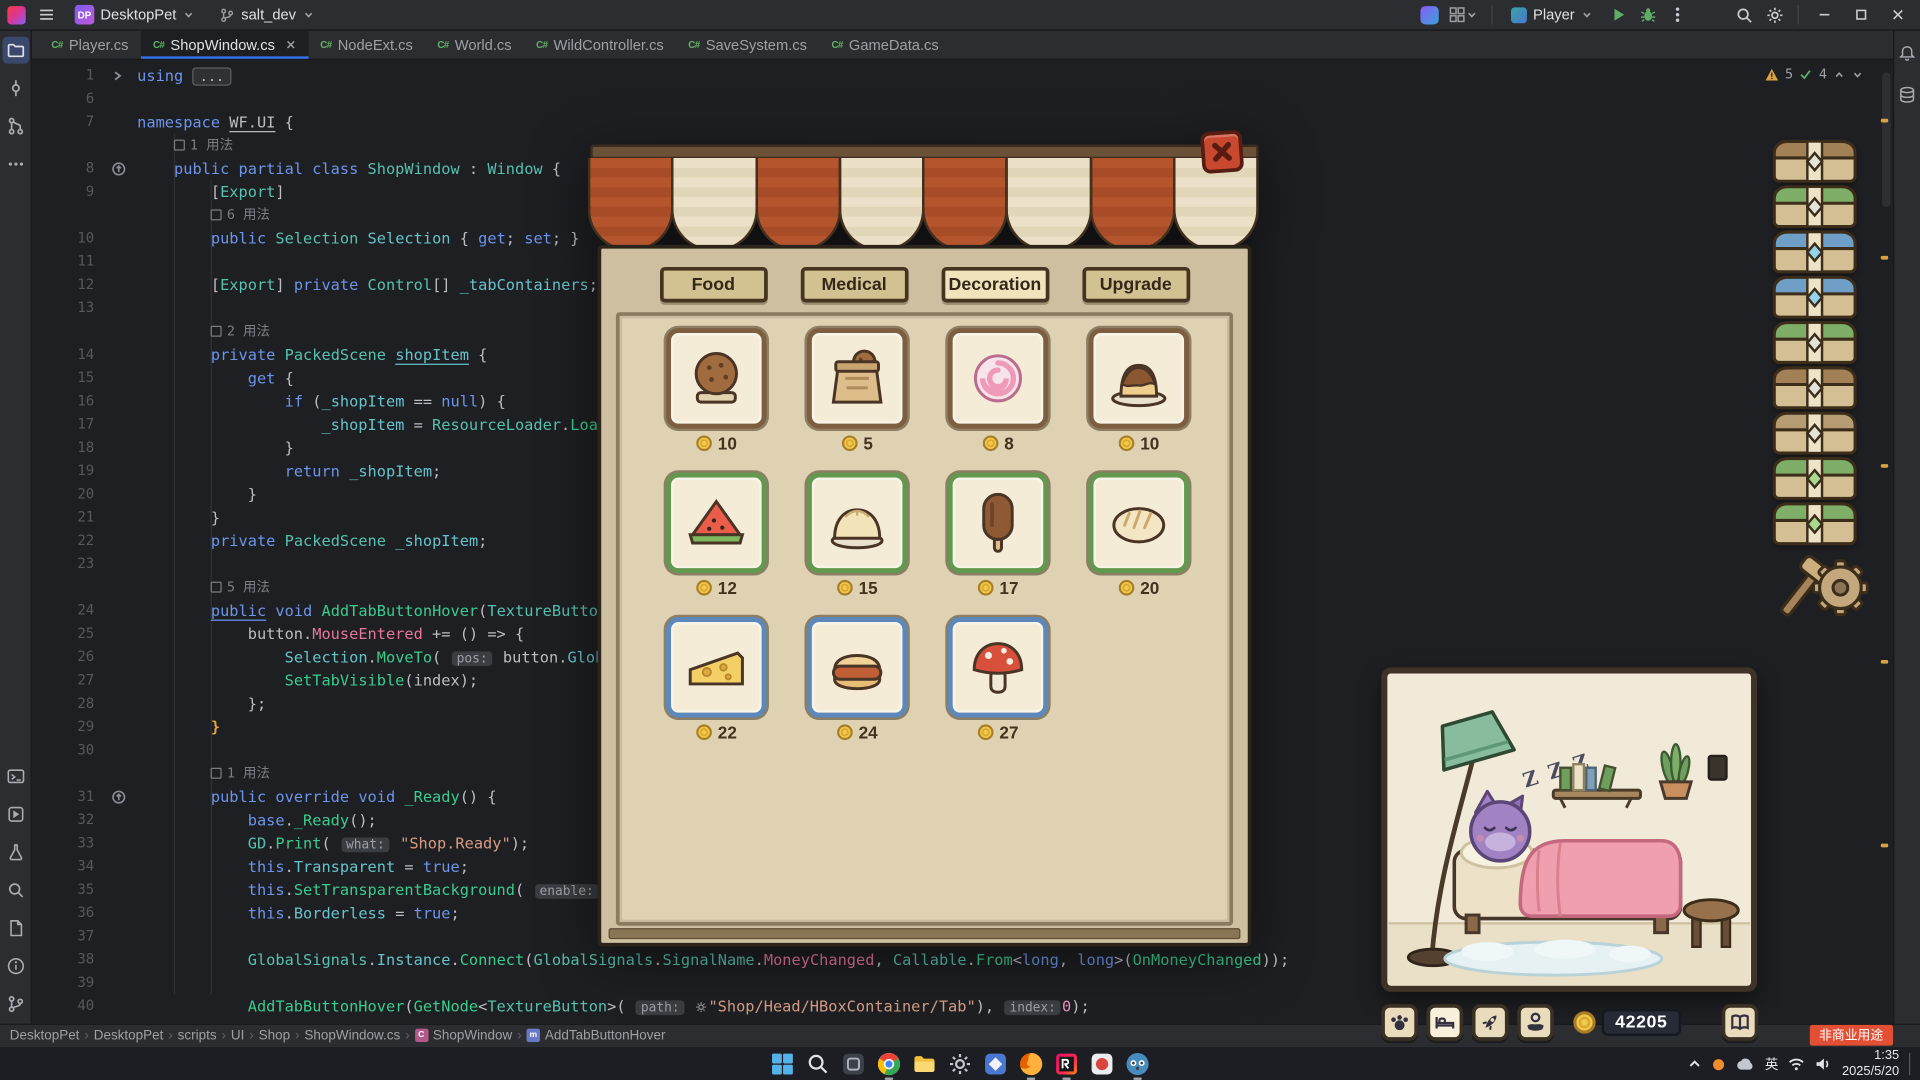 The image size is (1920, 1080). What do you see at coordinates (240, 587) in the screenshot?
I see `code-lens-usages: 5 用法` at bounding box center [240, 587].